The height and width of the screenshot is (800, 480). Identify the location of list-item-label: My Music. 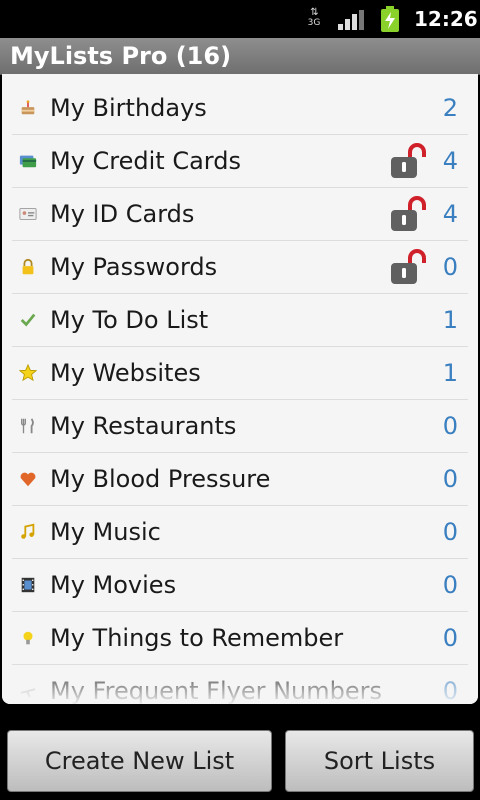
(105, 532).